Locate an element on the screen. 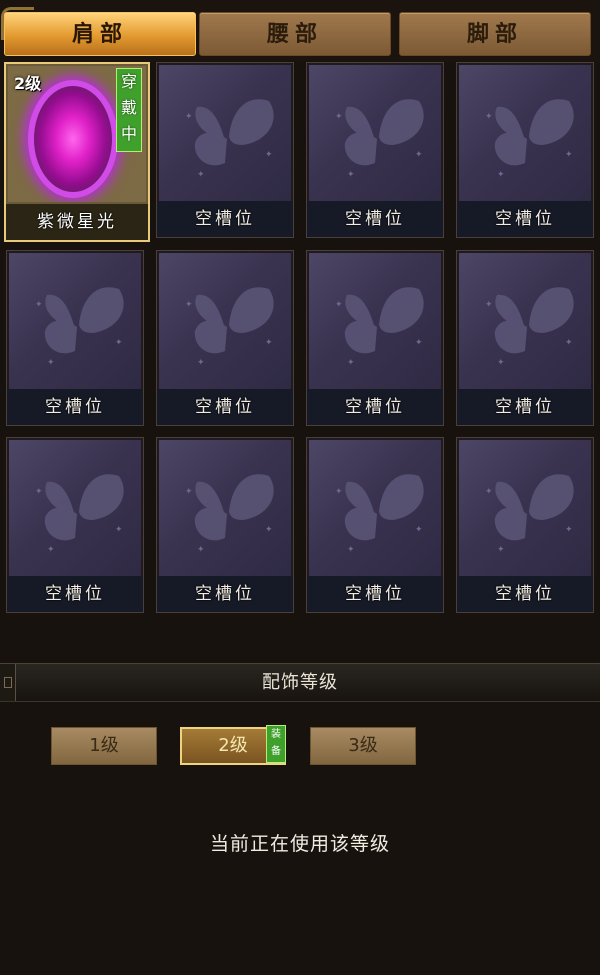 Image resolution: width=600 pixels, height=975 pixels. purple-orb-icon is located at coordinates (73, 139).